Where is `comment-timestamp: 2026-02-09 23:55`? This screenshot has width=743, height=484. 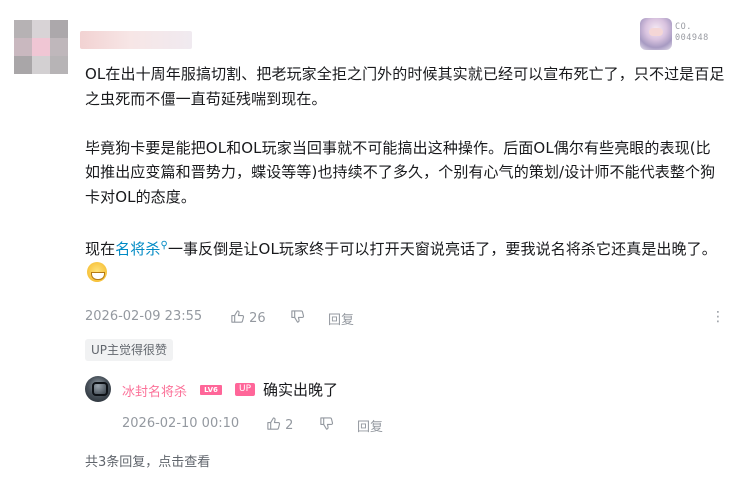
comment-timestamp: 2026-02-09 23:55 is located at coordinates (144, 316).